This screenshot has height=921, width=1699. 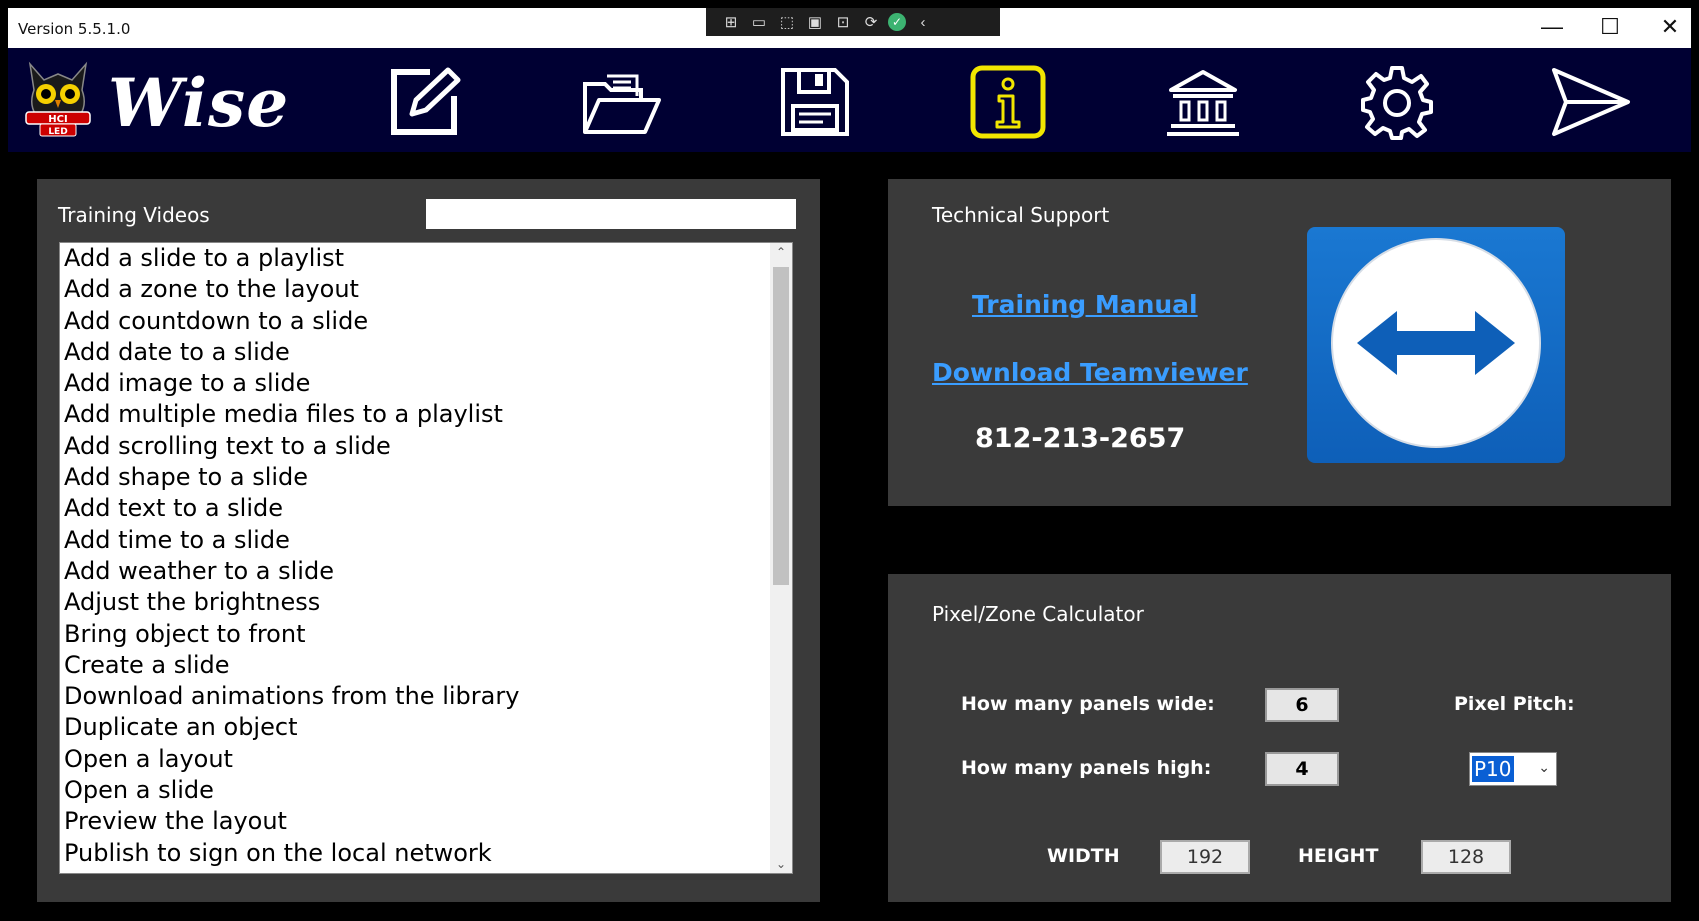 What do you see at coordinates (1086, 768) in the screenshot?
I see `panels-high-label: How many panels high:` at bounding box center [1086, 768].